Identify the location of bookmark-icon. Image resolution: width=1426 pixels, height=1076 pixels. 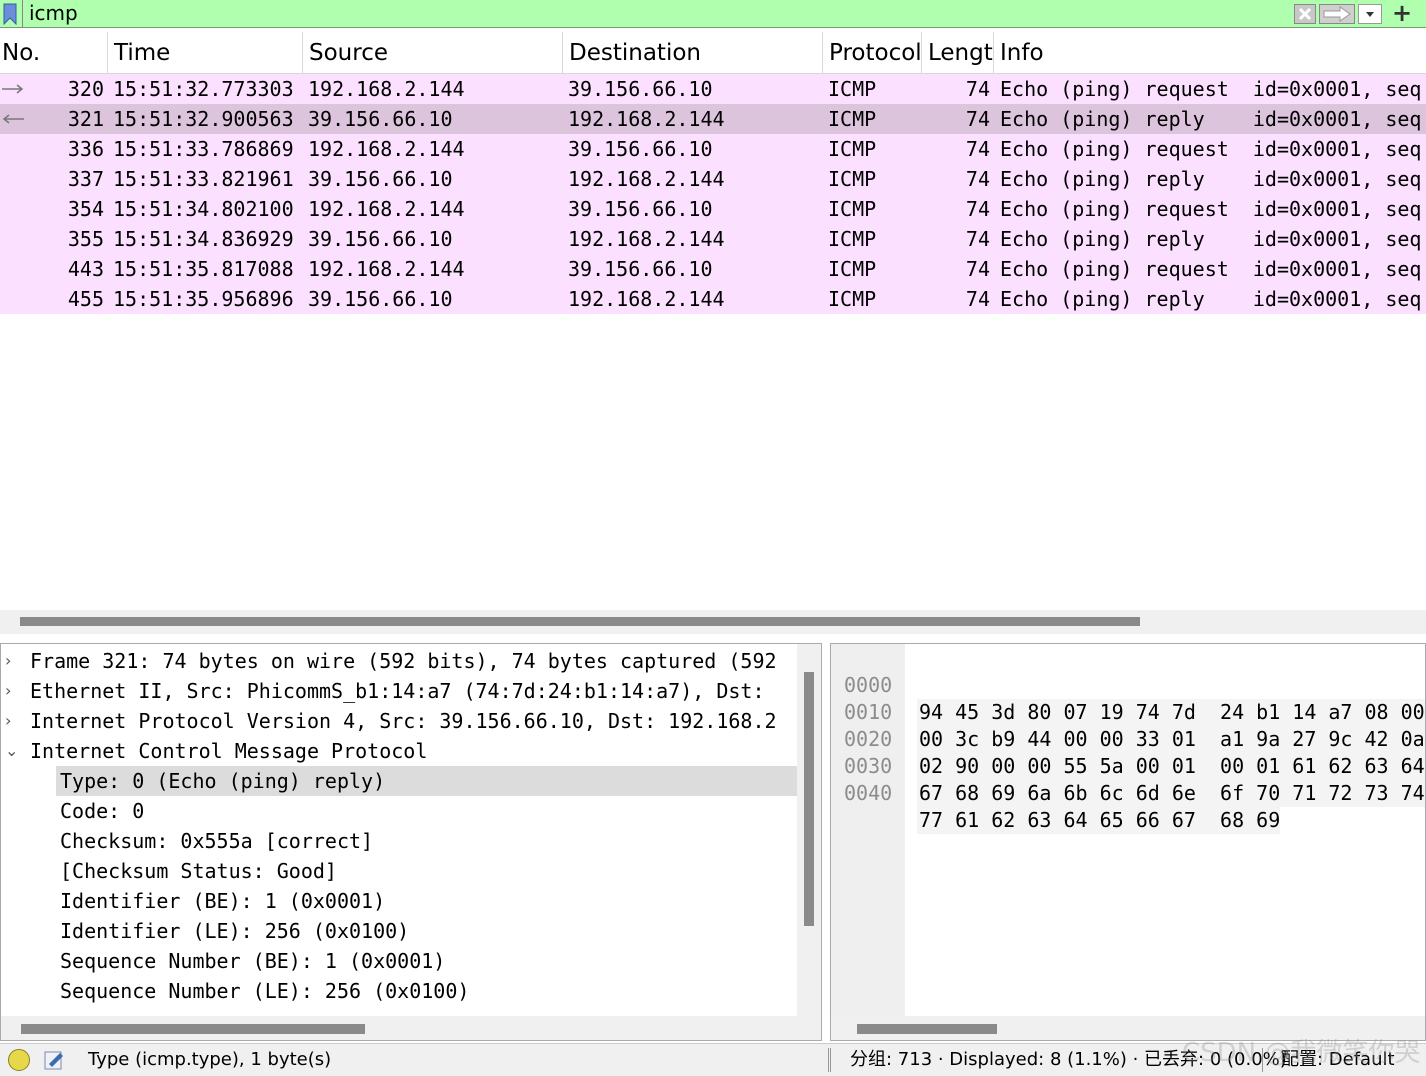
(10, 14).